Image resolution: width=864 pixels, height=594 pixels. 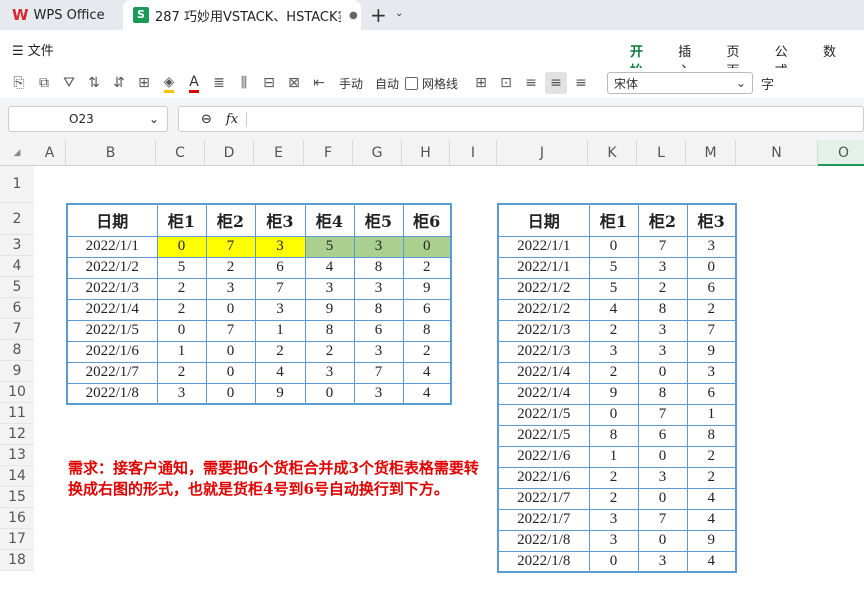 What do you see at coordinates (279, 153) in the screenshot?
I see `column-header-e: E` at bounding box center [279, 153].